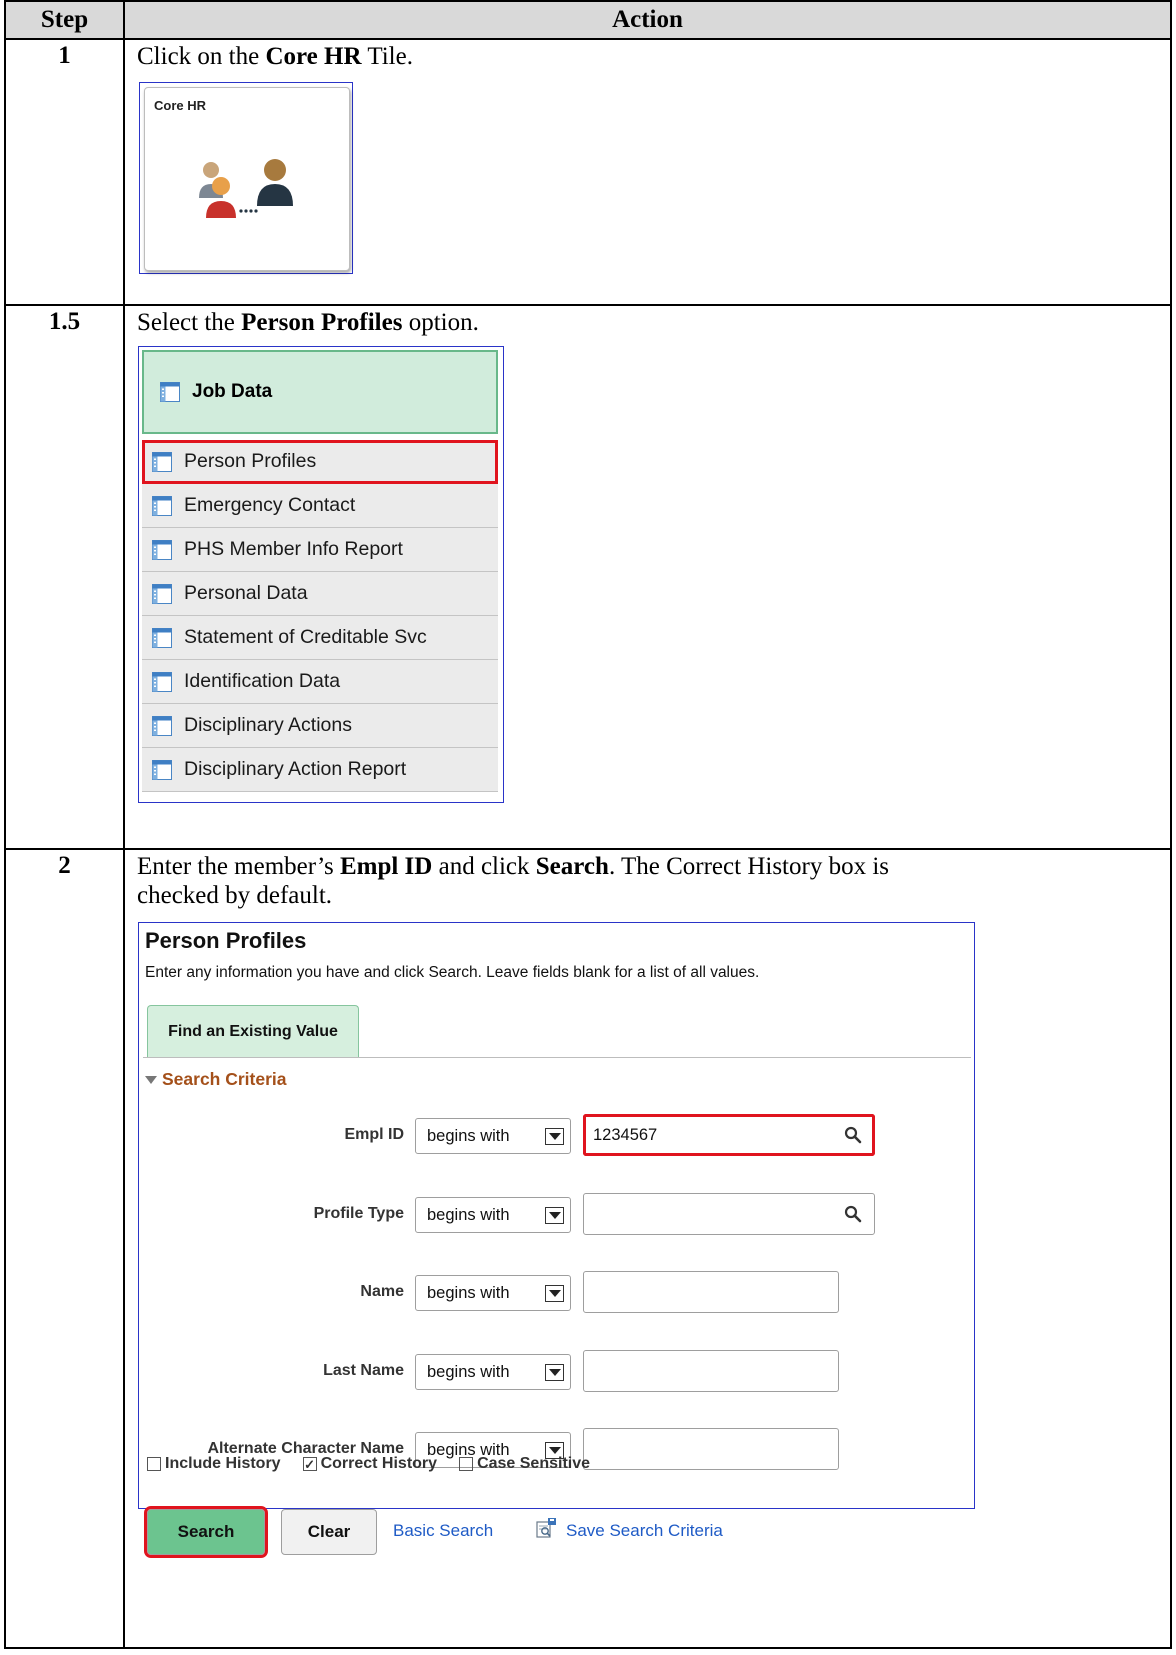  What do you see at coordinates (295, 769) in the screenshot?
I see `menu-item-label: Disciplinary Action Report` at bounding box center [295, 769].